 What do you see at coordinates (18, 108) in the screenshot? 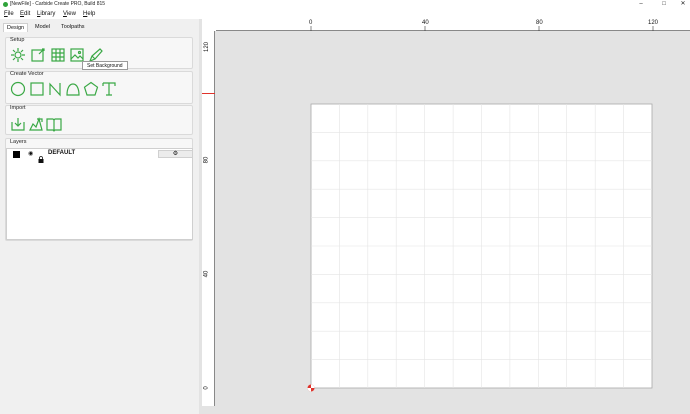
I see `import-title: Import` at bounding box center [18, 108].